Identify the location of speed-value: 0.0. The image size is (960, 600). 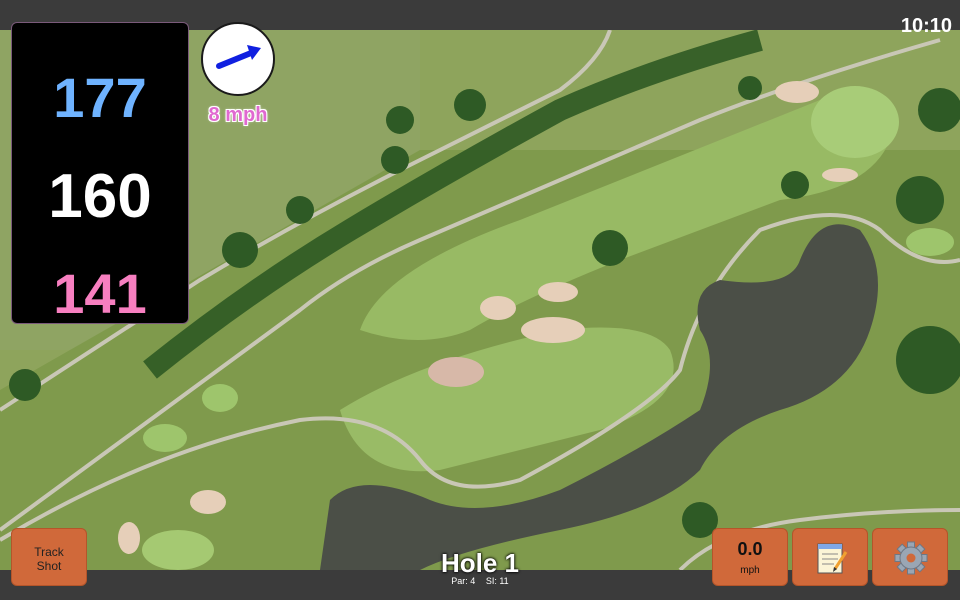
(750, 549).